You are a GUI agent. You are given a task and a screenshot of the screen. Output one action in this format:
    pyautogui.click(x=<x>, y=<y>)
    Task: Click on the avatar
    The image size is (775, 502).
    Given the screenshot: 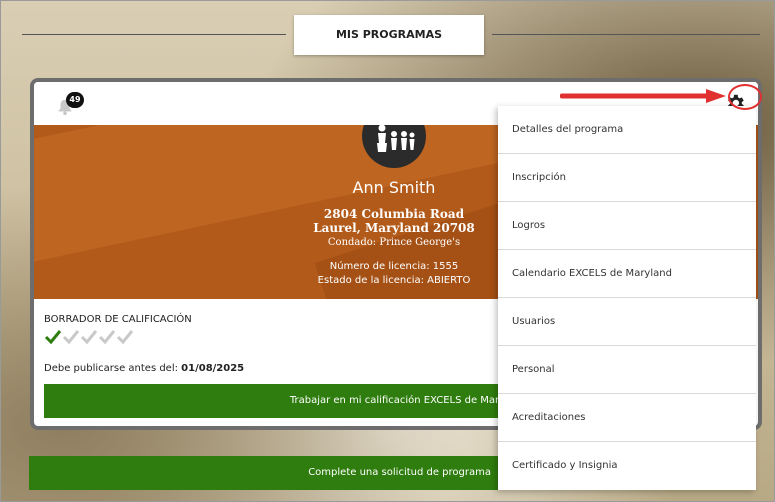 What is the action you would take?
    pyautogui.click(x=394, y=146)
    